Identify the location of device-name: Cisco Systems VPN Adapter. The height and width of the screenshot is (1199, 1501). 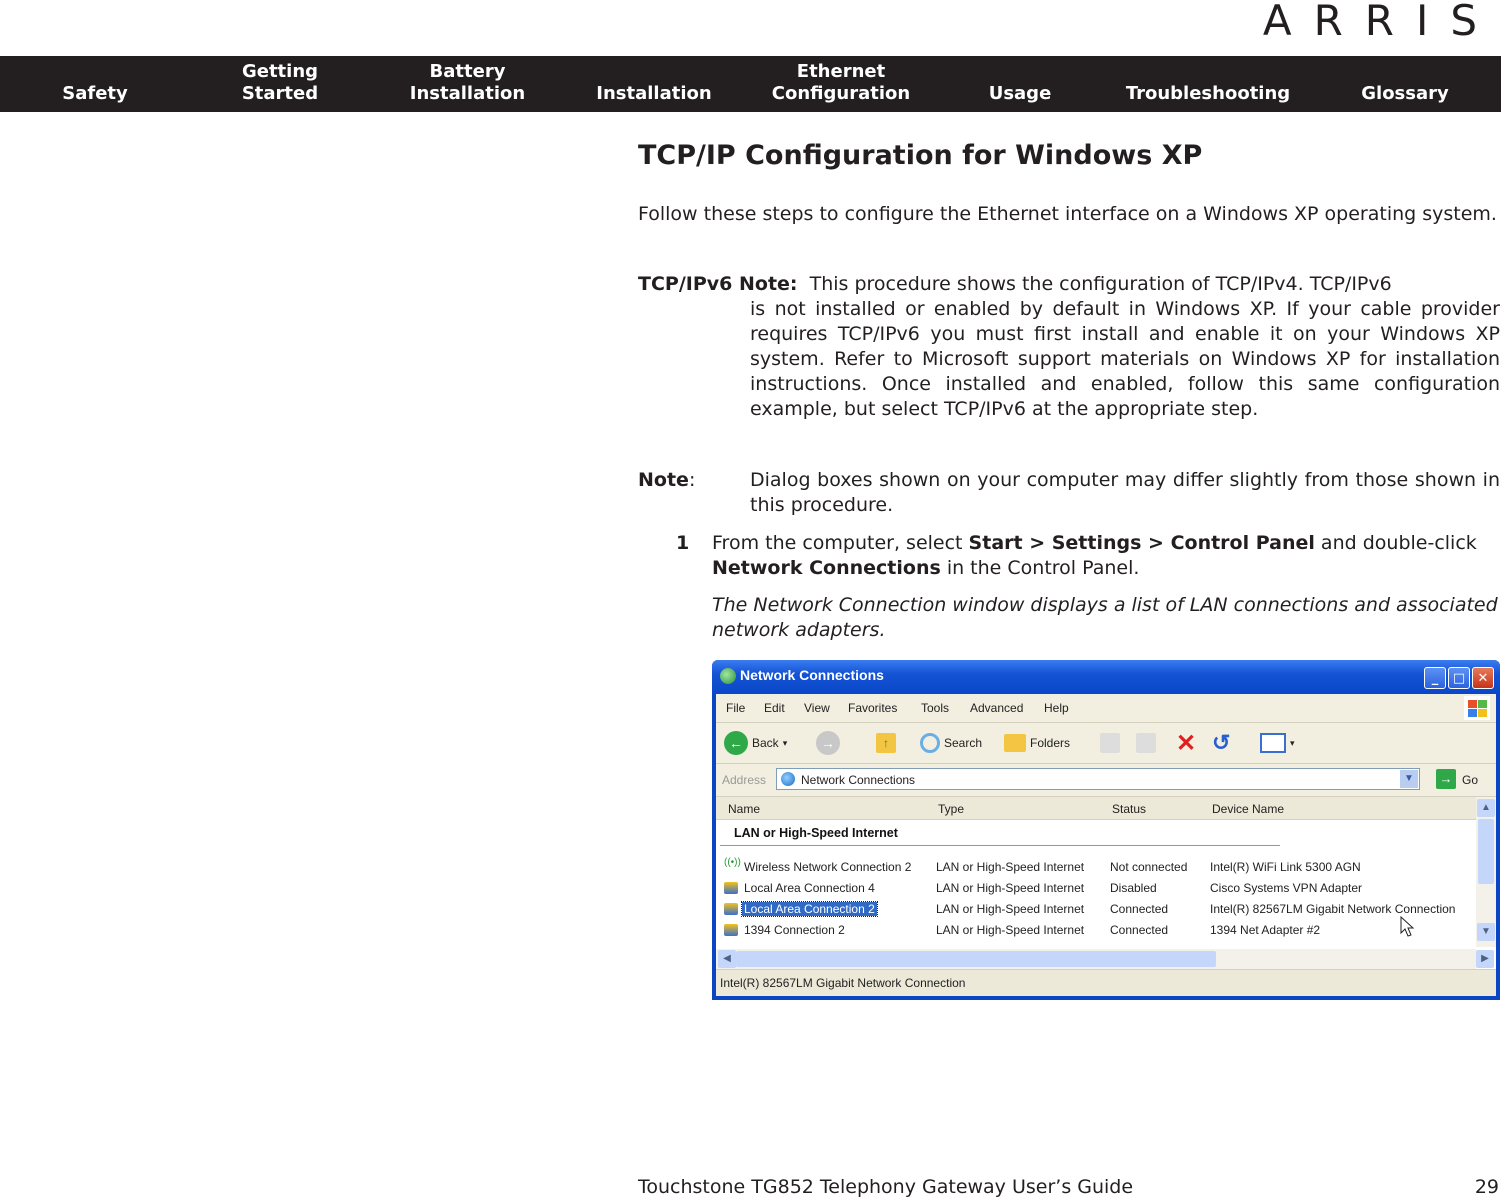
(1286, 888).